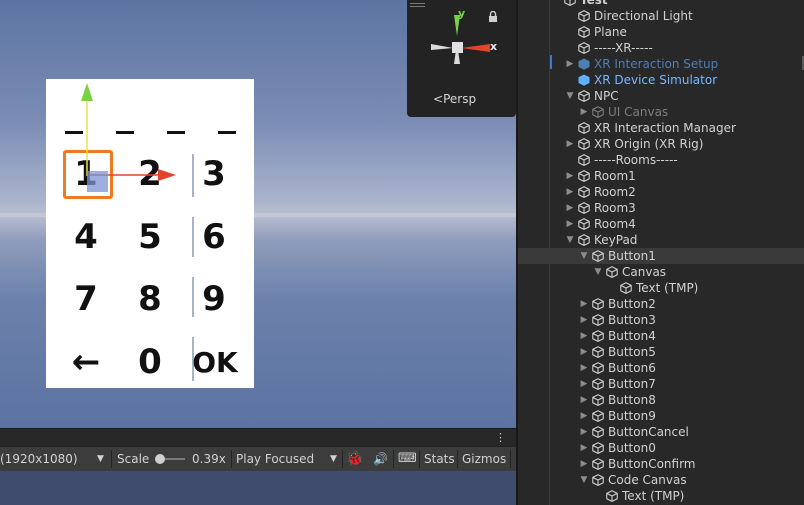  I want to click on key-7: 7, so click(86, 299).